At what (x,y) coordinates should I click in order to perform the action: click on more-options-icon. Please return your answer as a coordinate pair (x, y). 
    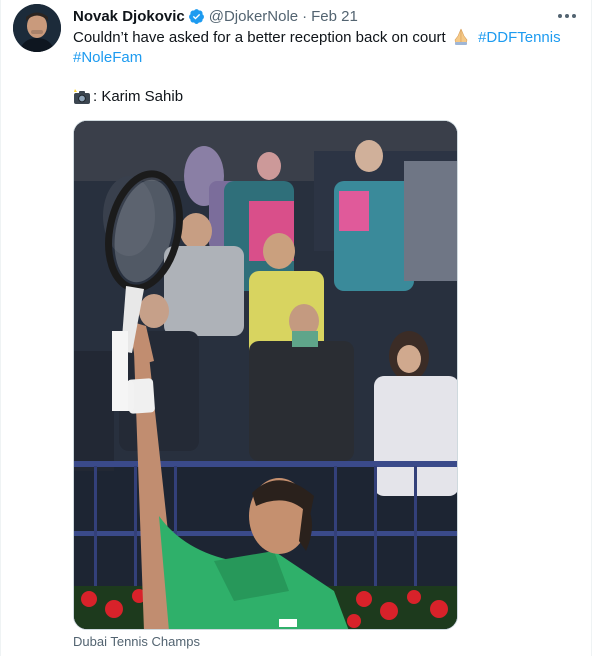
    Looking at the image, I should click on (567, 16).